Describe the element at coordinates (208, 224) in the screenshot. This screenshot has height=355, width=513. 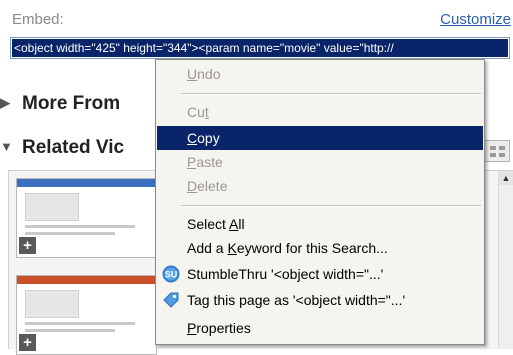
I see `menu-label-pre: Select` at that location.